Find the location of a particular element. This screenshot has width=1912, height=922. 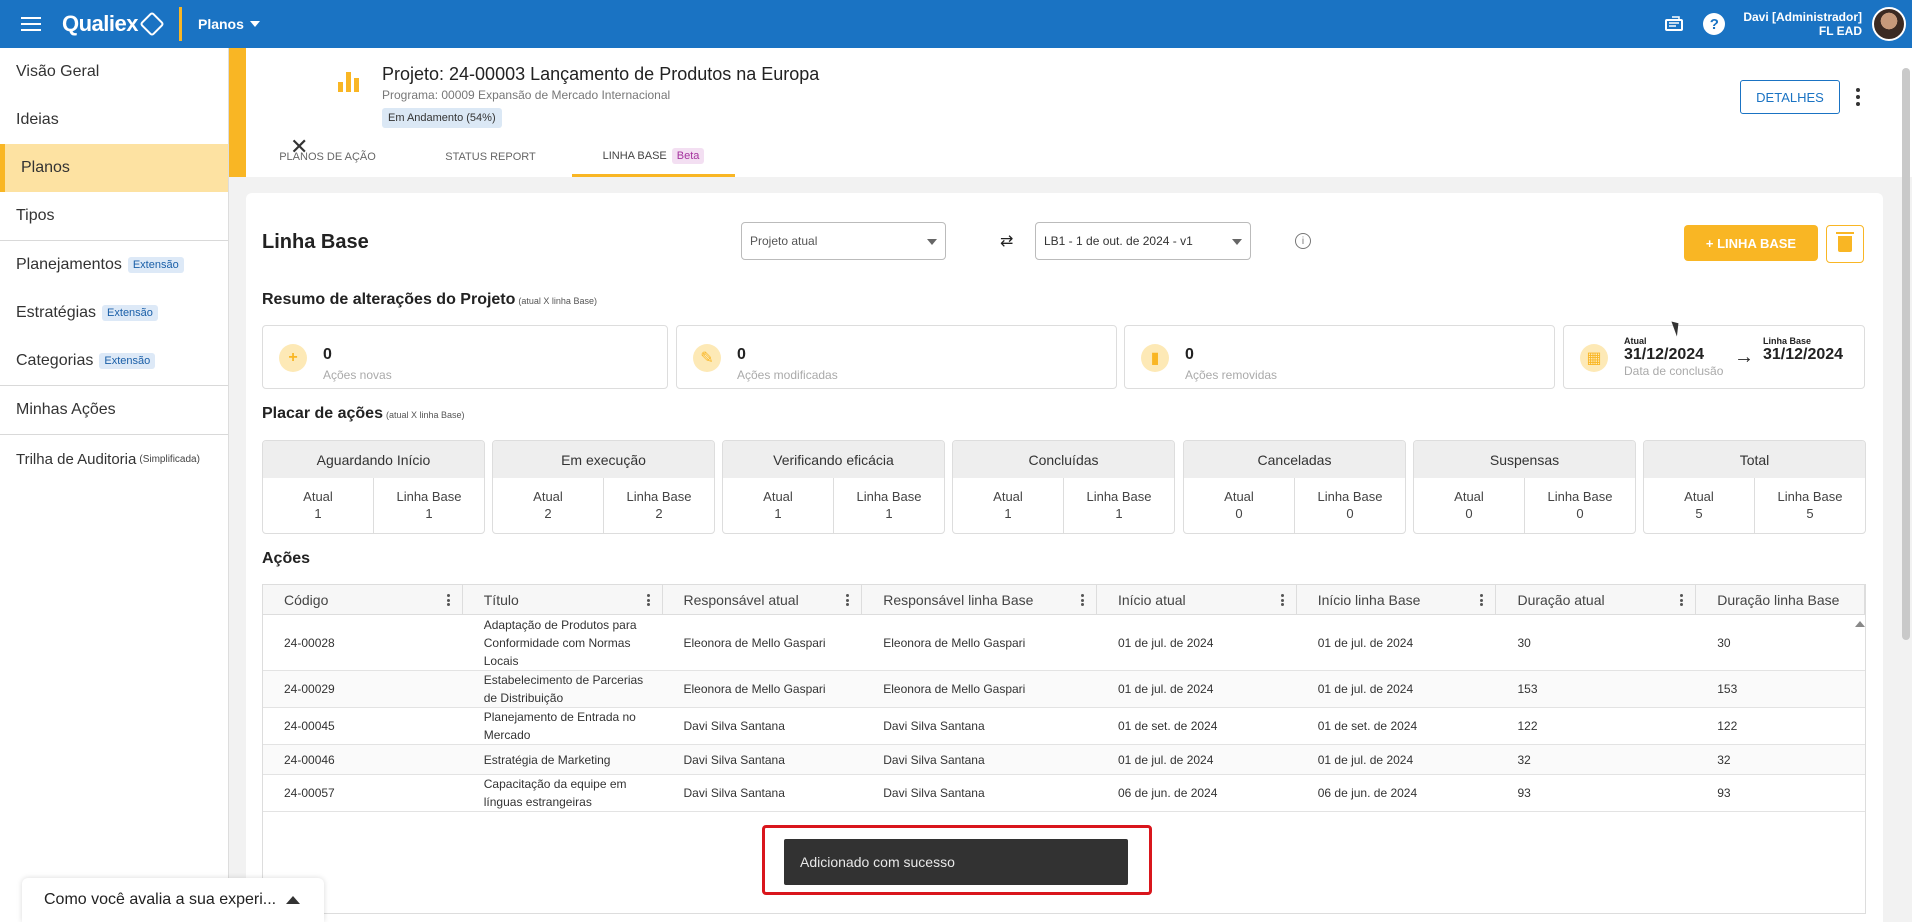

page-scrollbar is located at coordinates (1906, 354).